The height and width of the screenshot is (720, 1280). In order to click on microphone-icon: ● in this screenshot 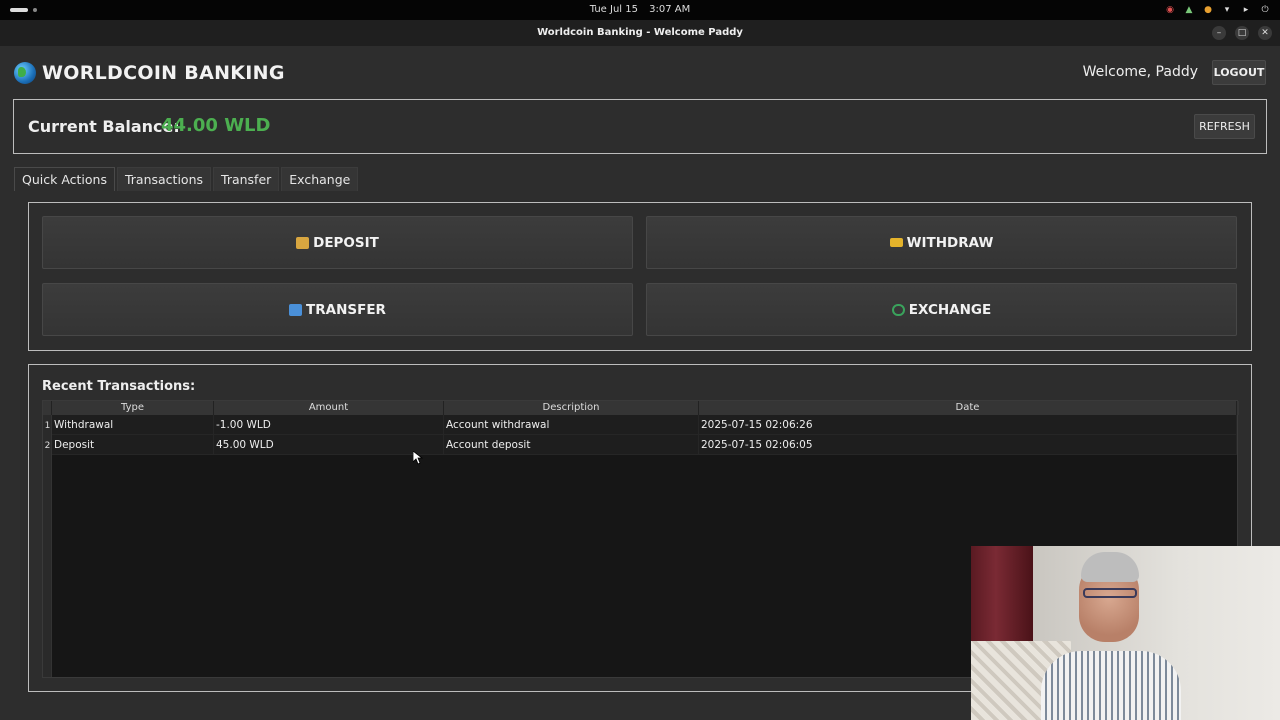, I will do `click(1208, 10)`.